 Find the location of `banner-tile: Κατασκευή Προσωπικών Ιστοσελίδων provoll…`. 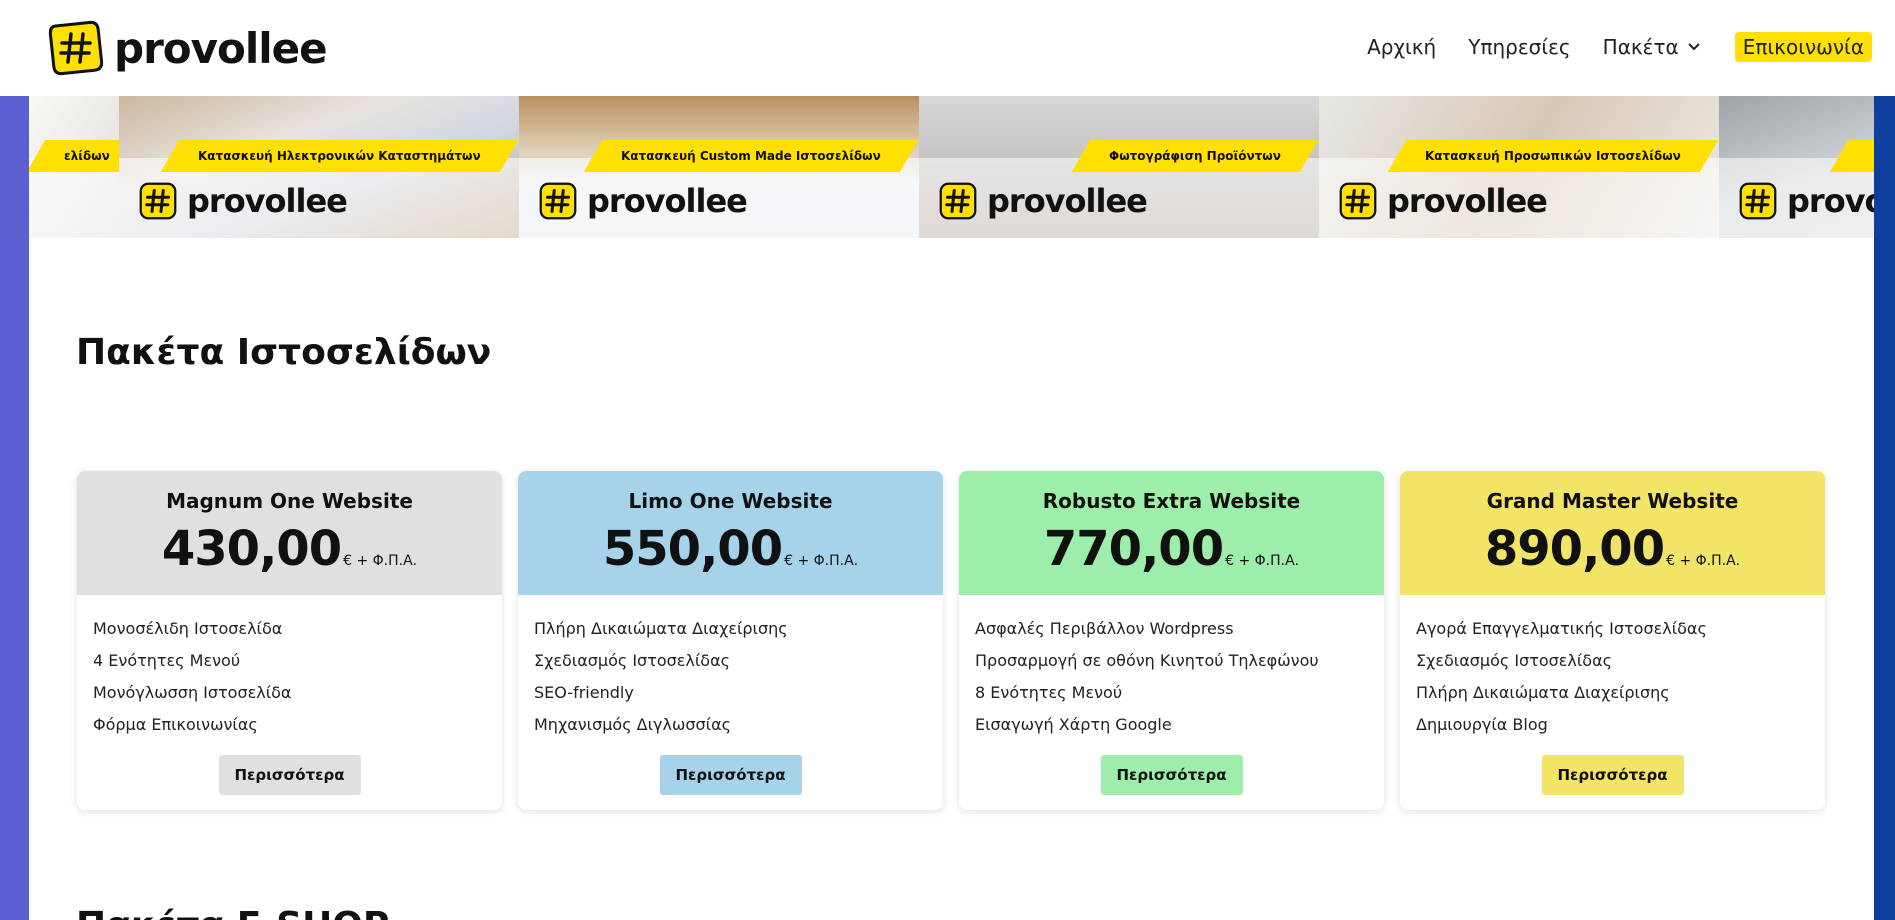

banner-tile: Κατασκευή Προσωπικών Ιστοσελίδων provoll… is located at coordinates (1519, 167).